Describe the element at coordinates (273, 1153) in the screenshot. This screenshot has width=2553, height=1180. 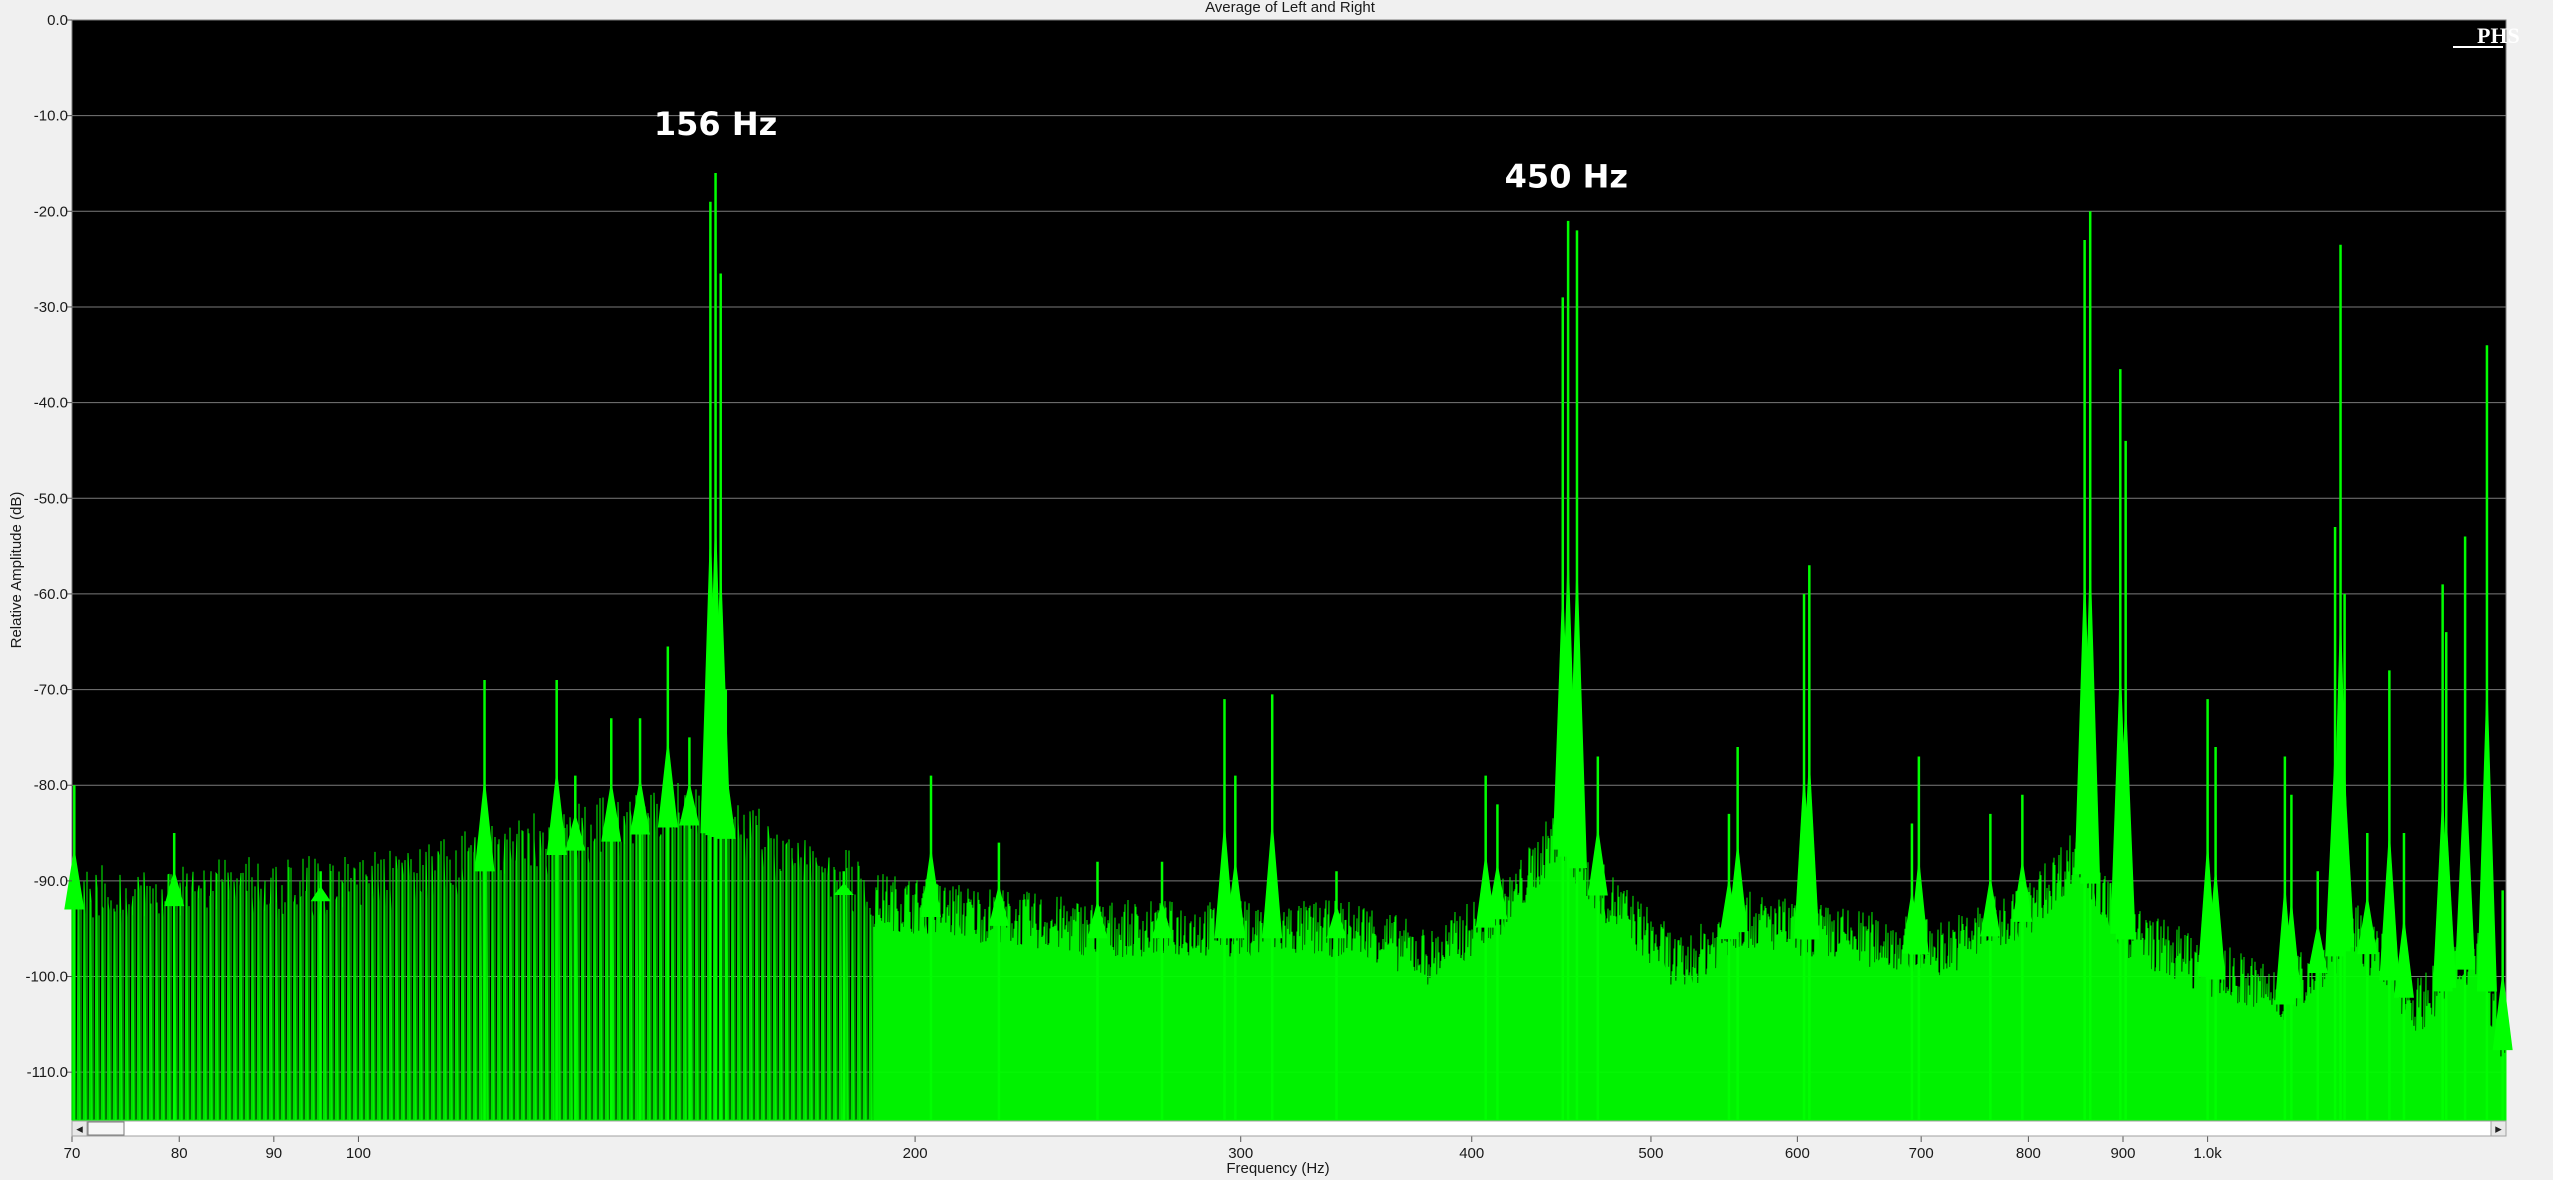
I see `x-tick-label: 90` at that location.